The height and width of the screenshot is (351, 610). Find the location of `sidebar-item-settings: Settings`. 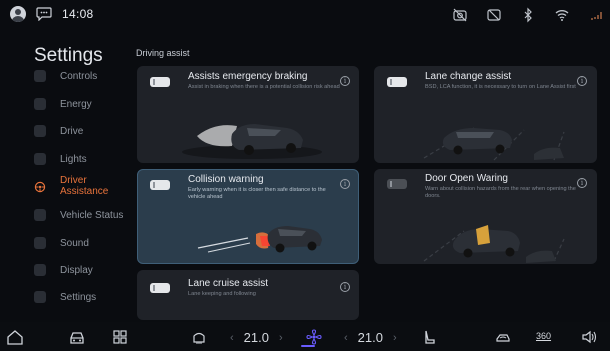

sidebar-item-settings: Settings is located at coordinates (78, 297).